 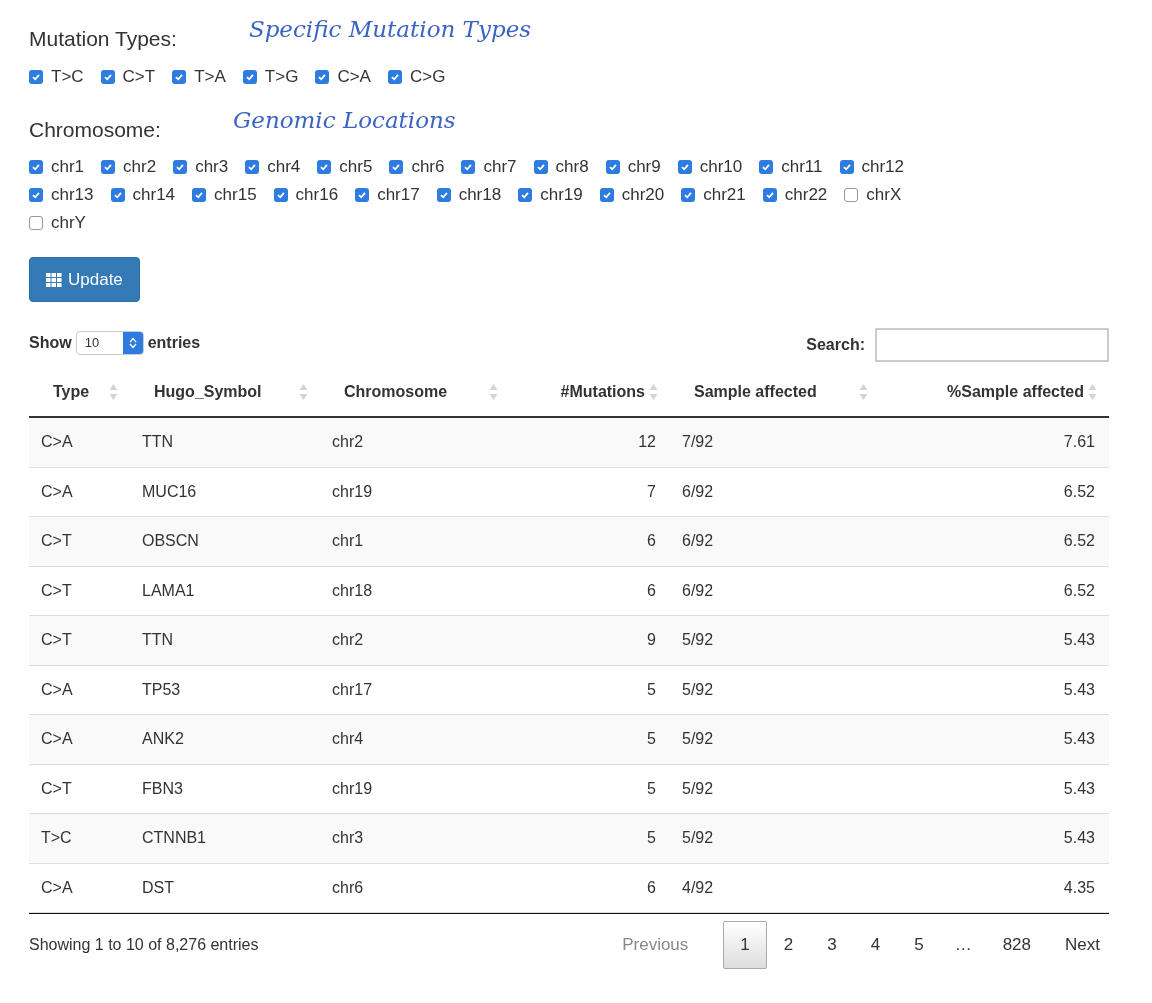 I want to click on checkbox-label: T>C, so click(x=67, y=76).